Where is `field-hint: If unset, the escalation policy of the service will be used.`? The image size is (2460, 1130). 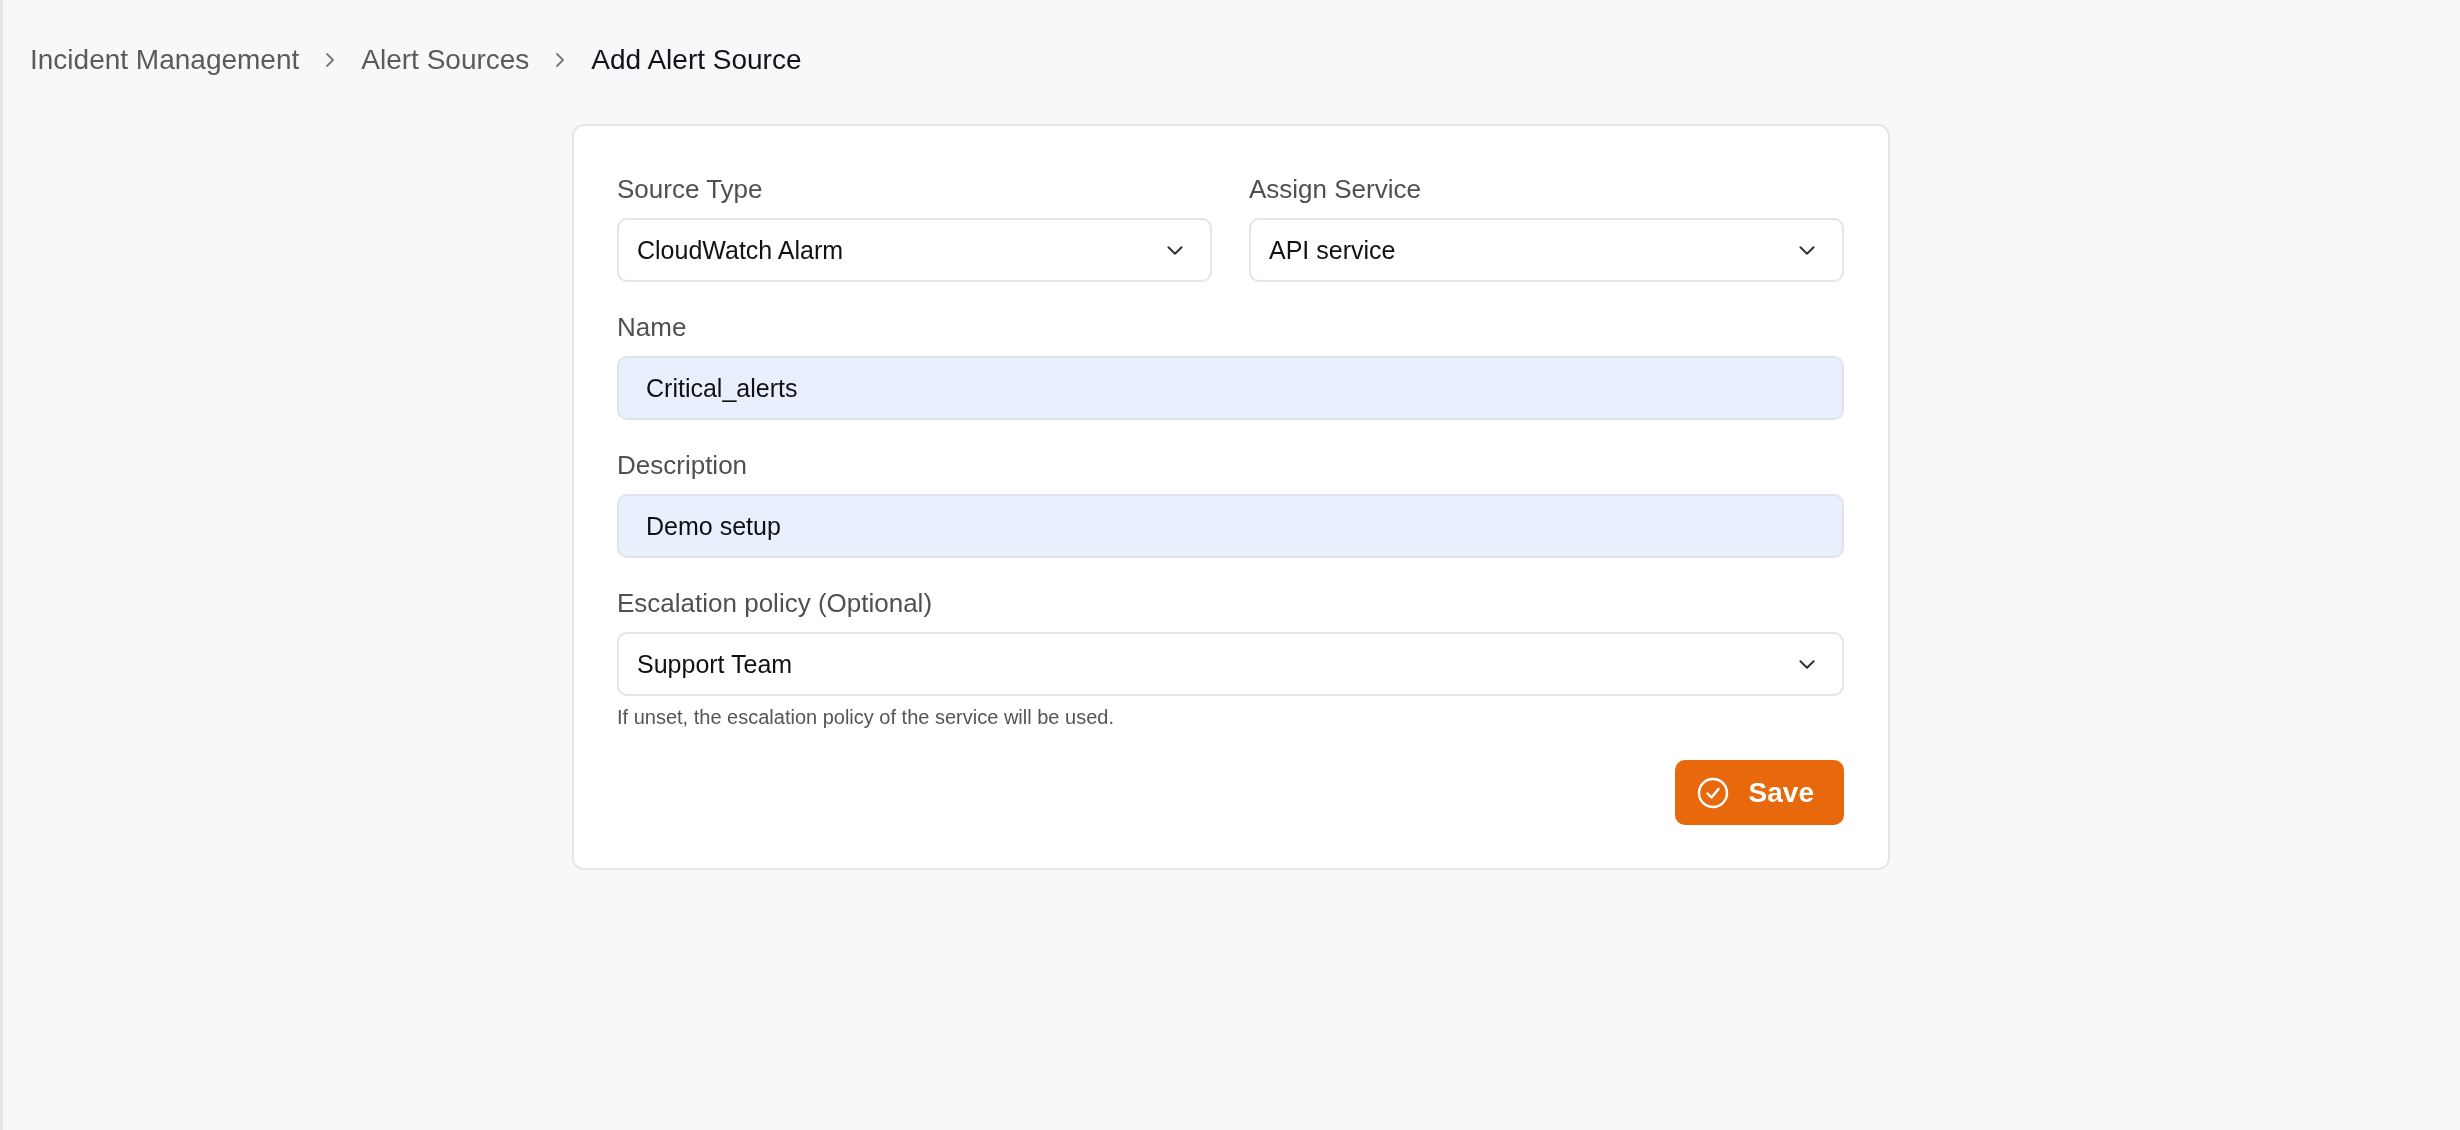
field-hint: If unset, the escalation policy of the service will be used. is located at coordinates (865, 717).